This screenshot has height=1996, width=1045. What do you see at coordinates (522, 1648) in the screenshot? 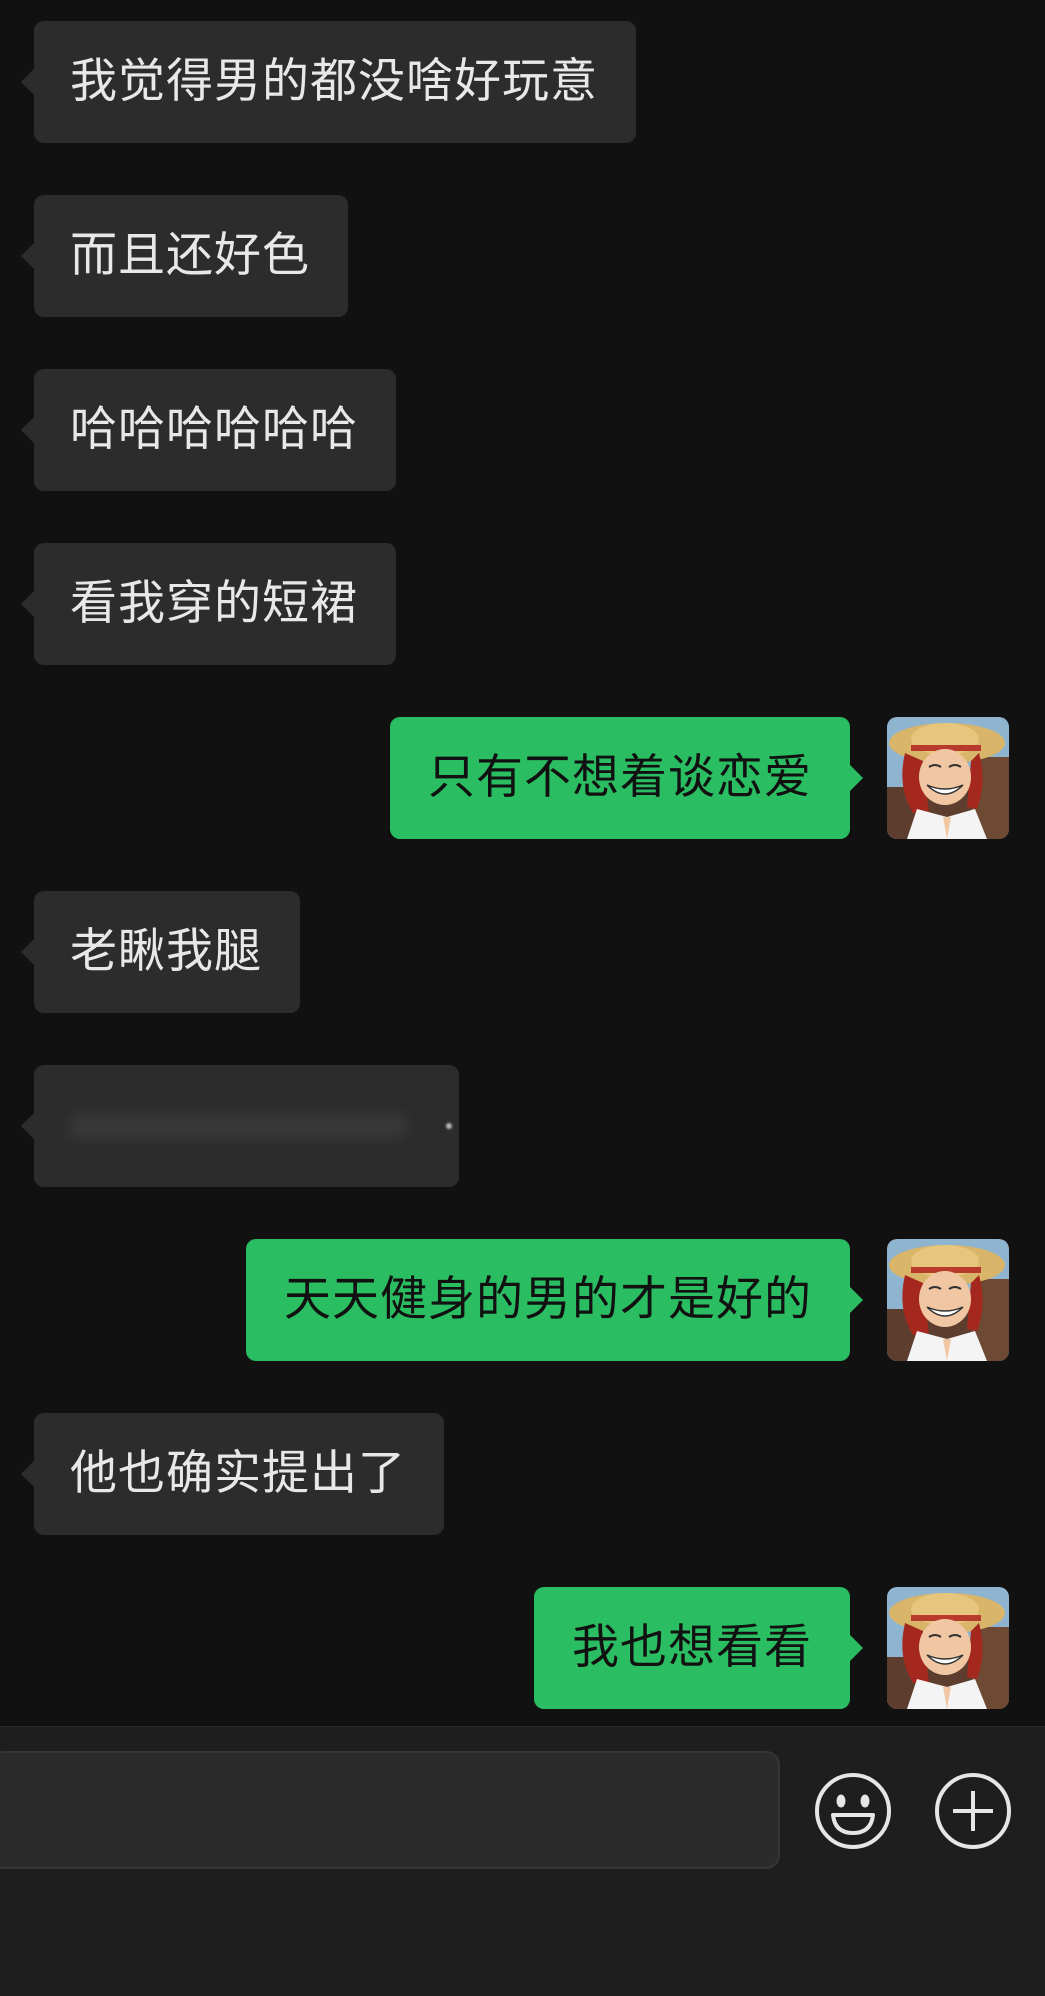
I see `message-row: 我也想看看` at bounding box center [522, 1648].